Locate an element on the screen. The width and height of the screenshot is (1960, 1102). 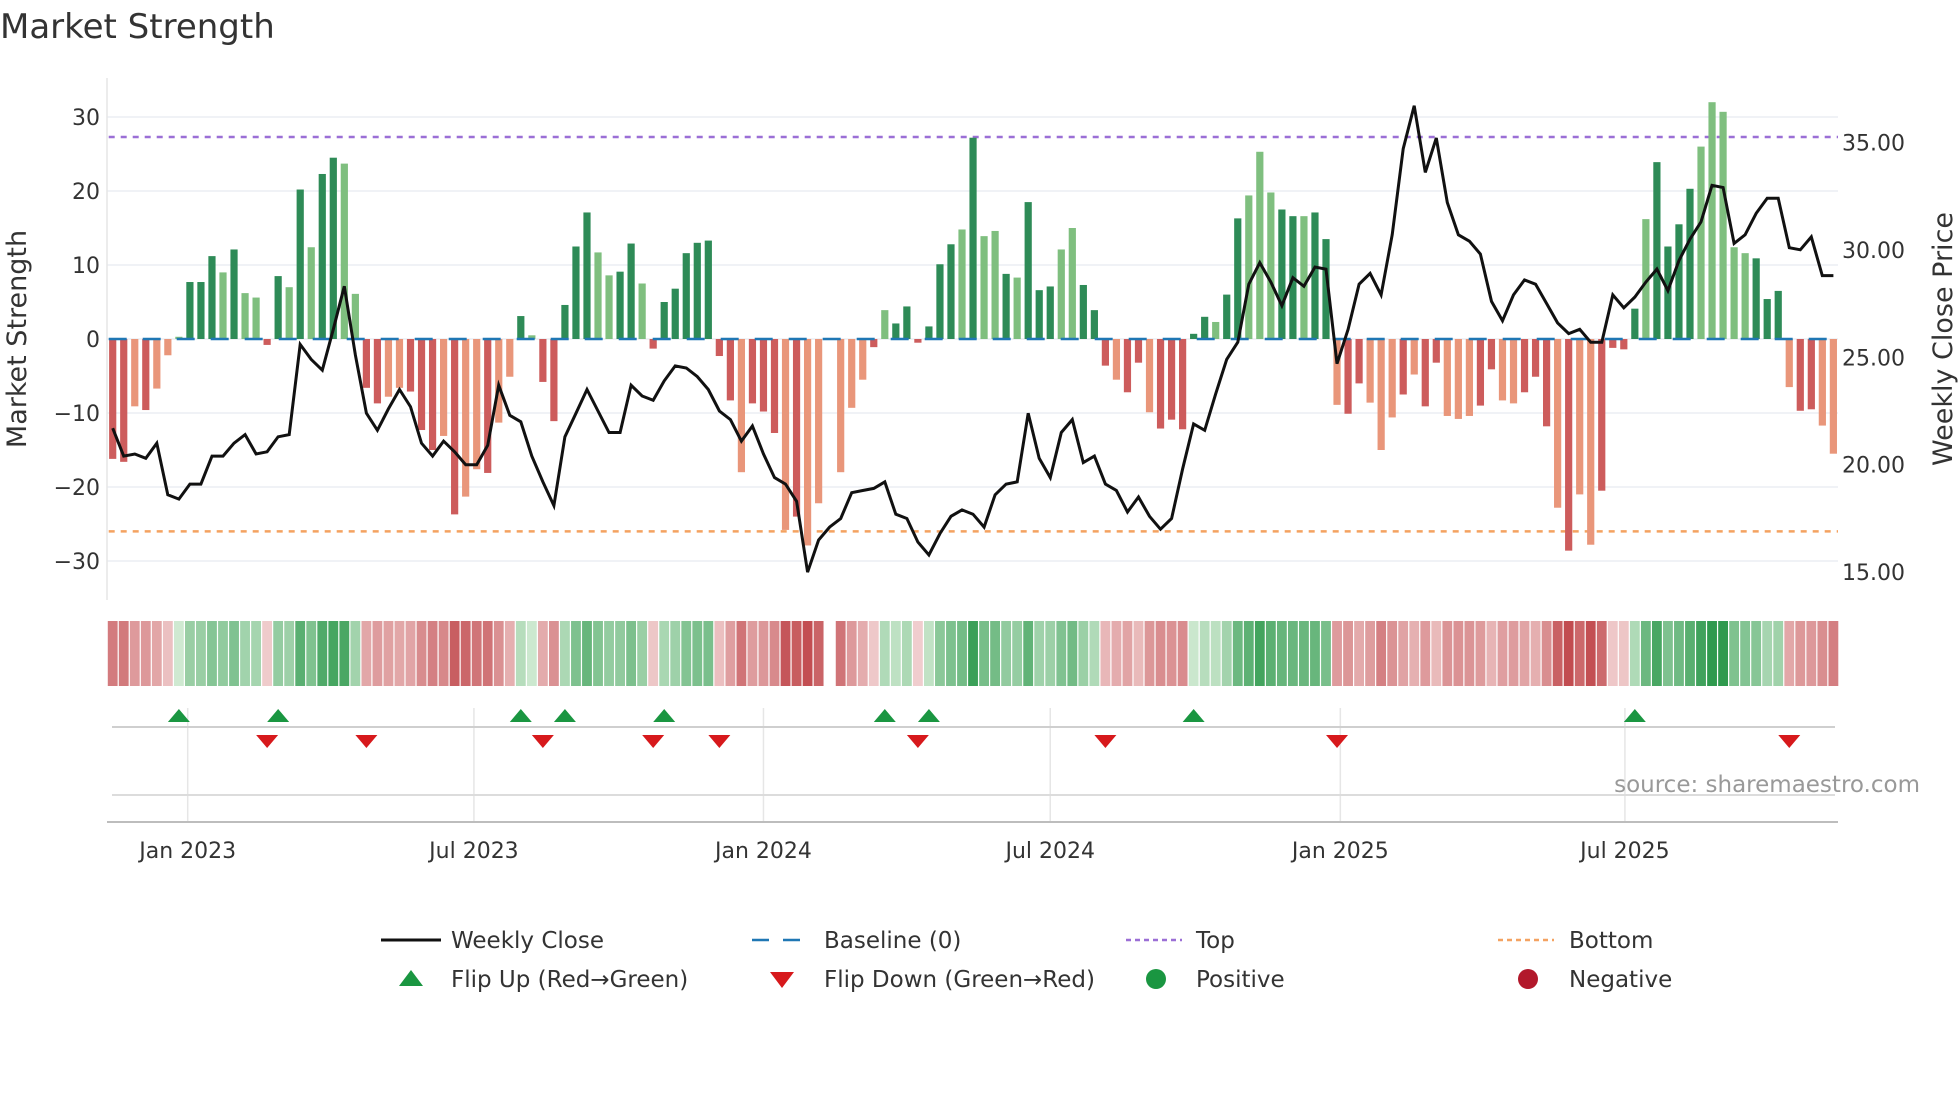
legend-label-positive: Positive is located at coordinates (1240, 980).